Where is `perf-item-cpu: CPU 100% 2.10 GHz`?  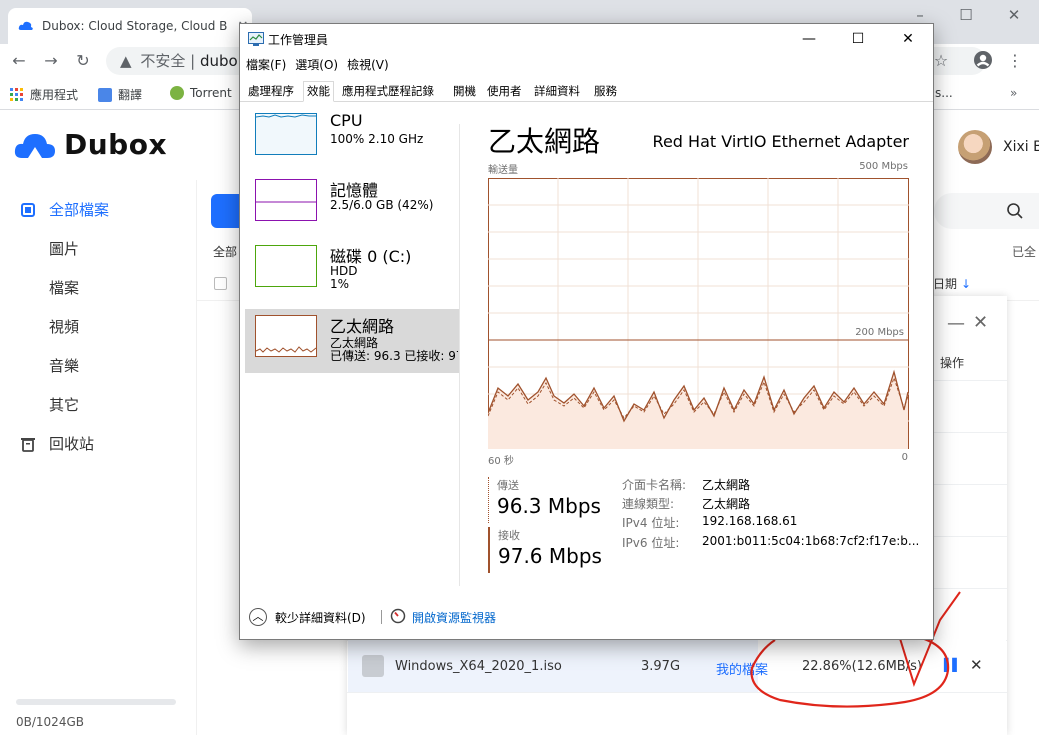
perf-item-cpu: CPU 100% 2.10 GHz is located at coordinates (352, 139).